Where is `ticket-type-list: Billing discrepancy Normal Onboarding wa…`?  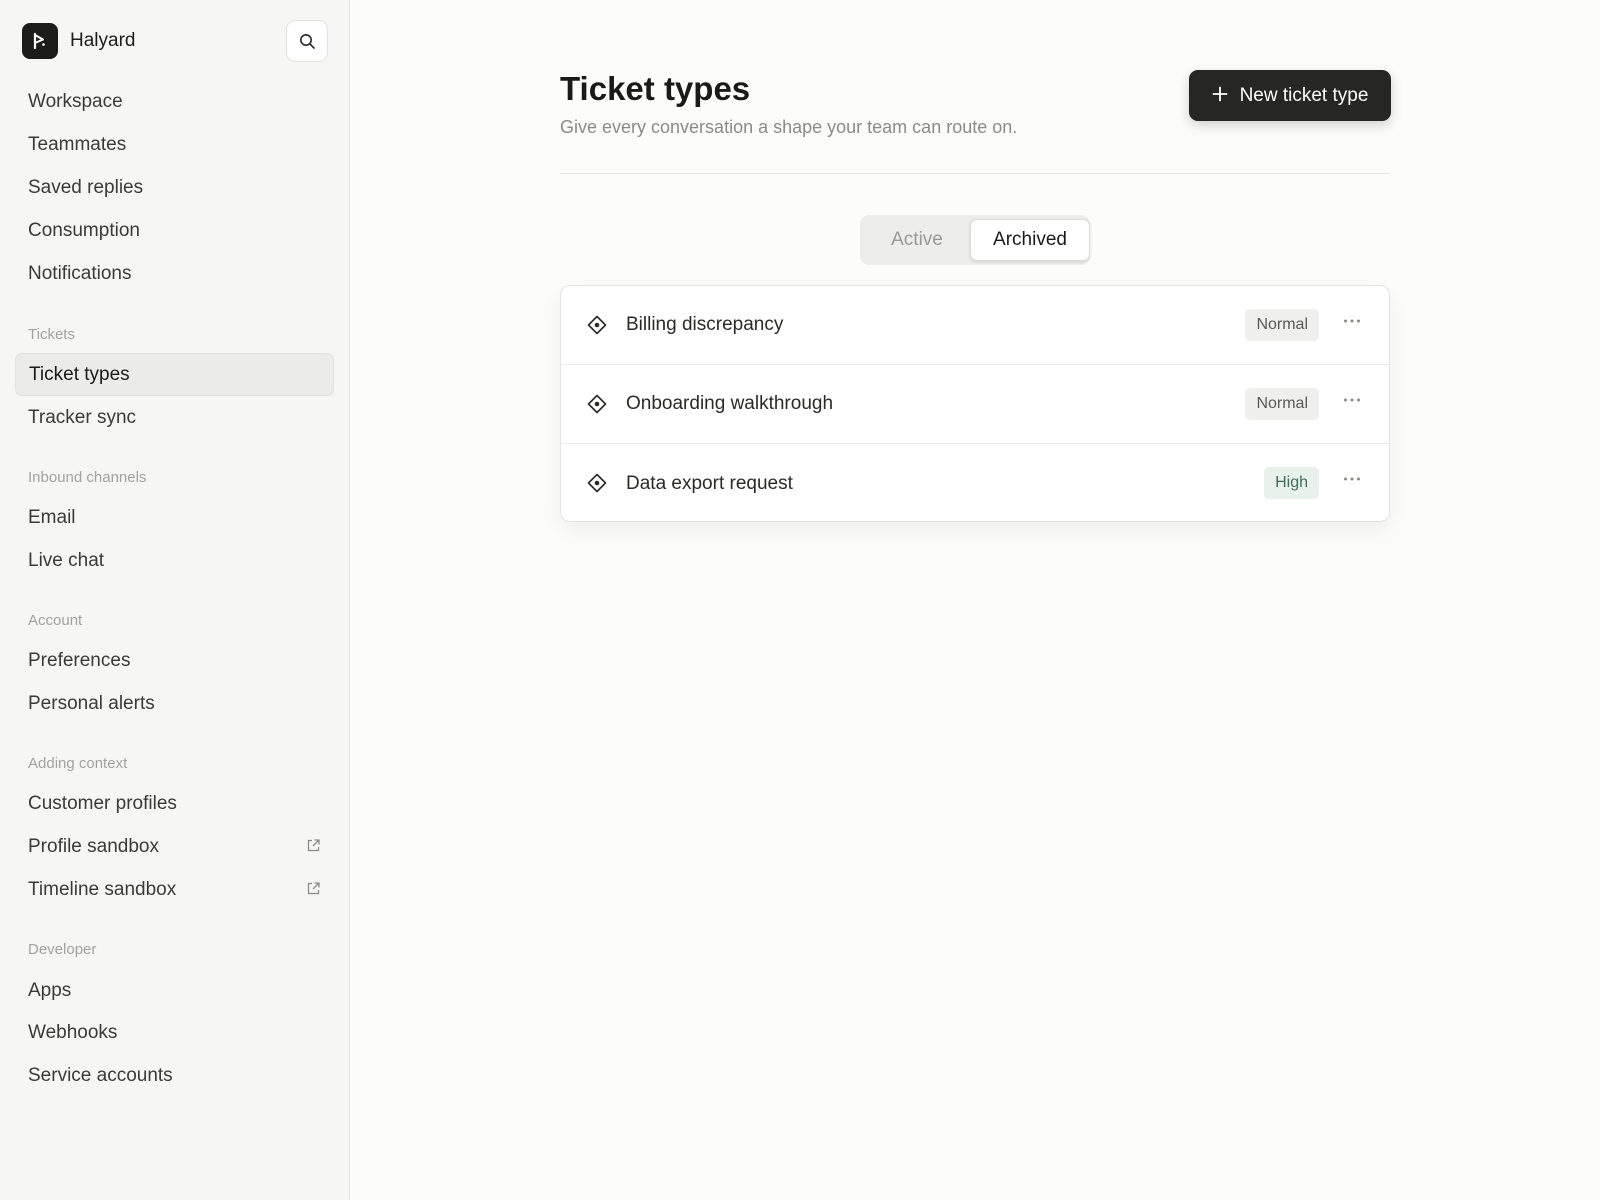 ticket-type-list: Billing discrepancy Normal Onboarding wa… is located at coordinates (975, 403).